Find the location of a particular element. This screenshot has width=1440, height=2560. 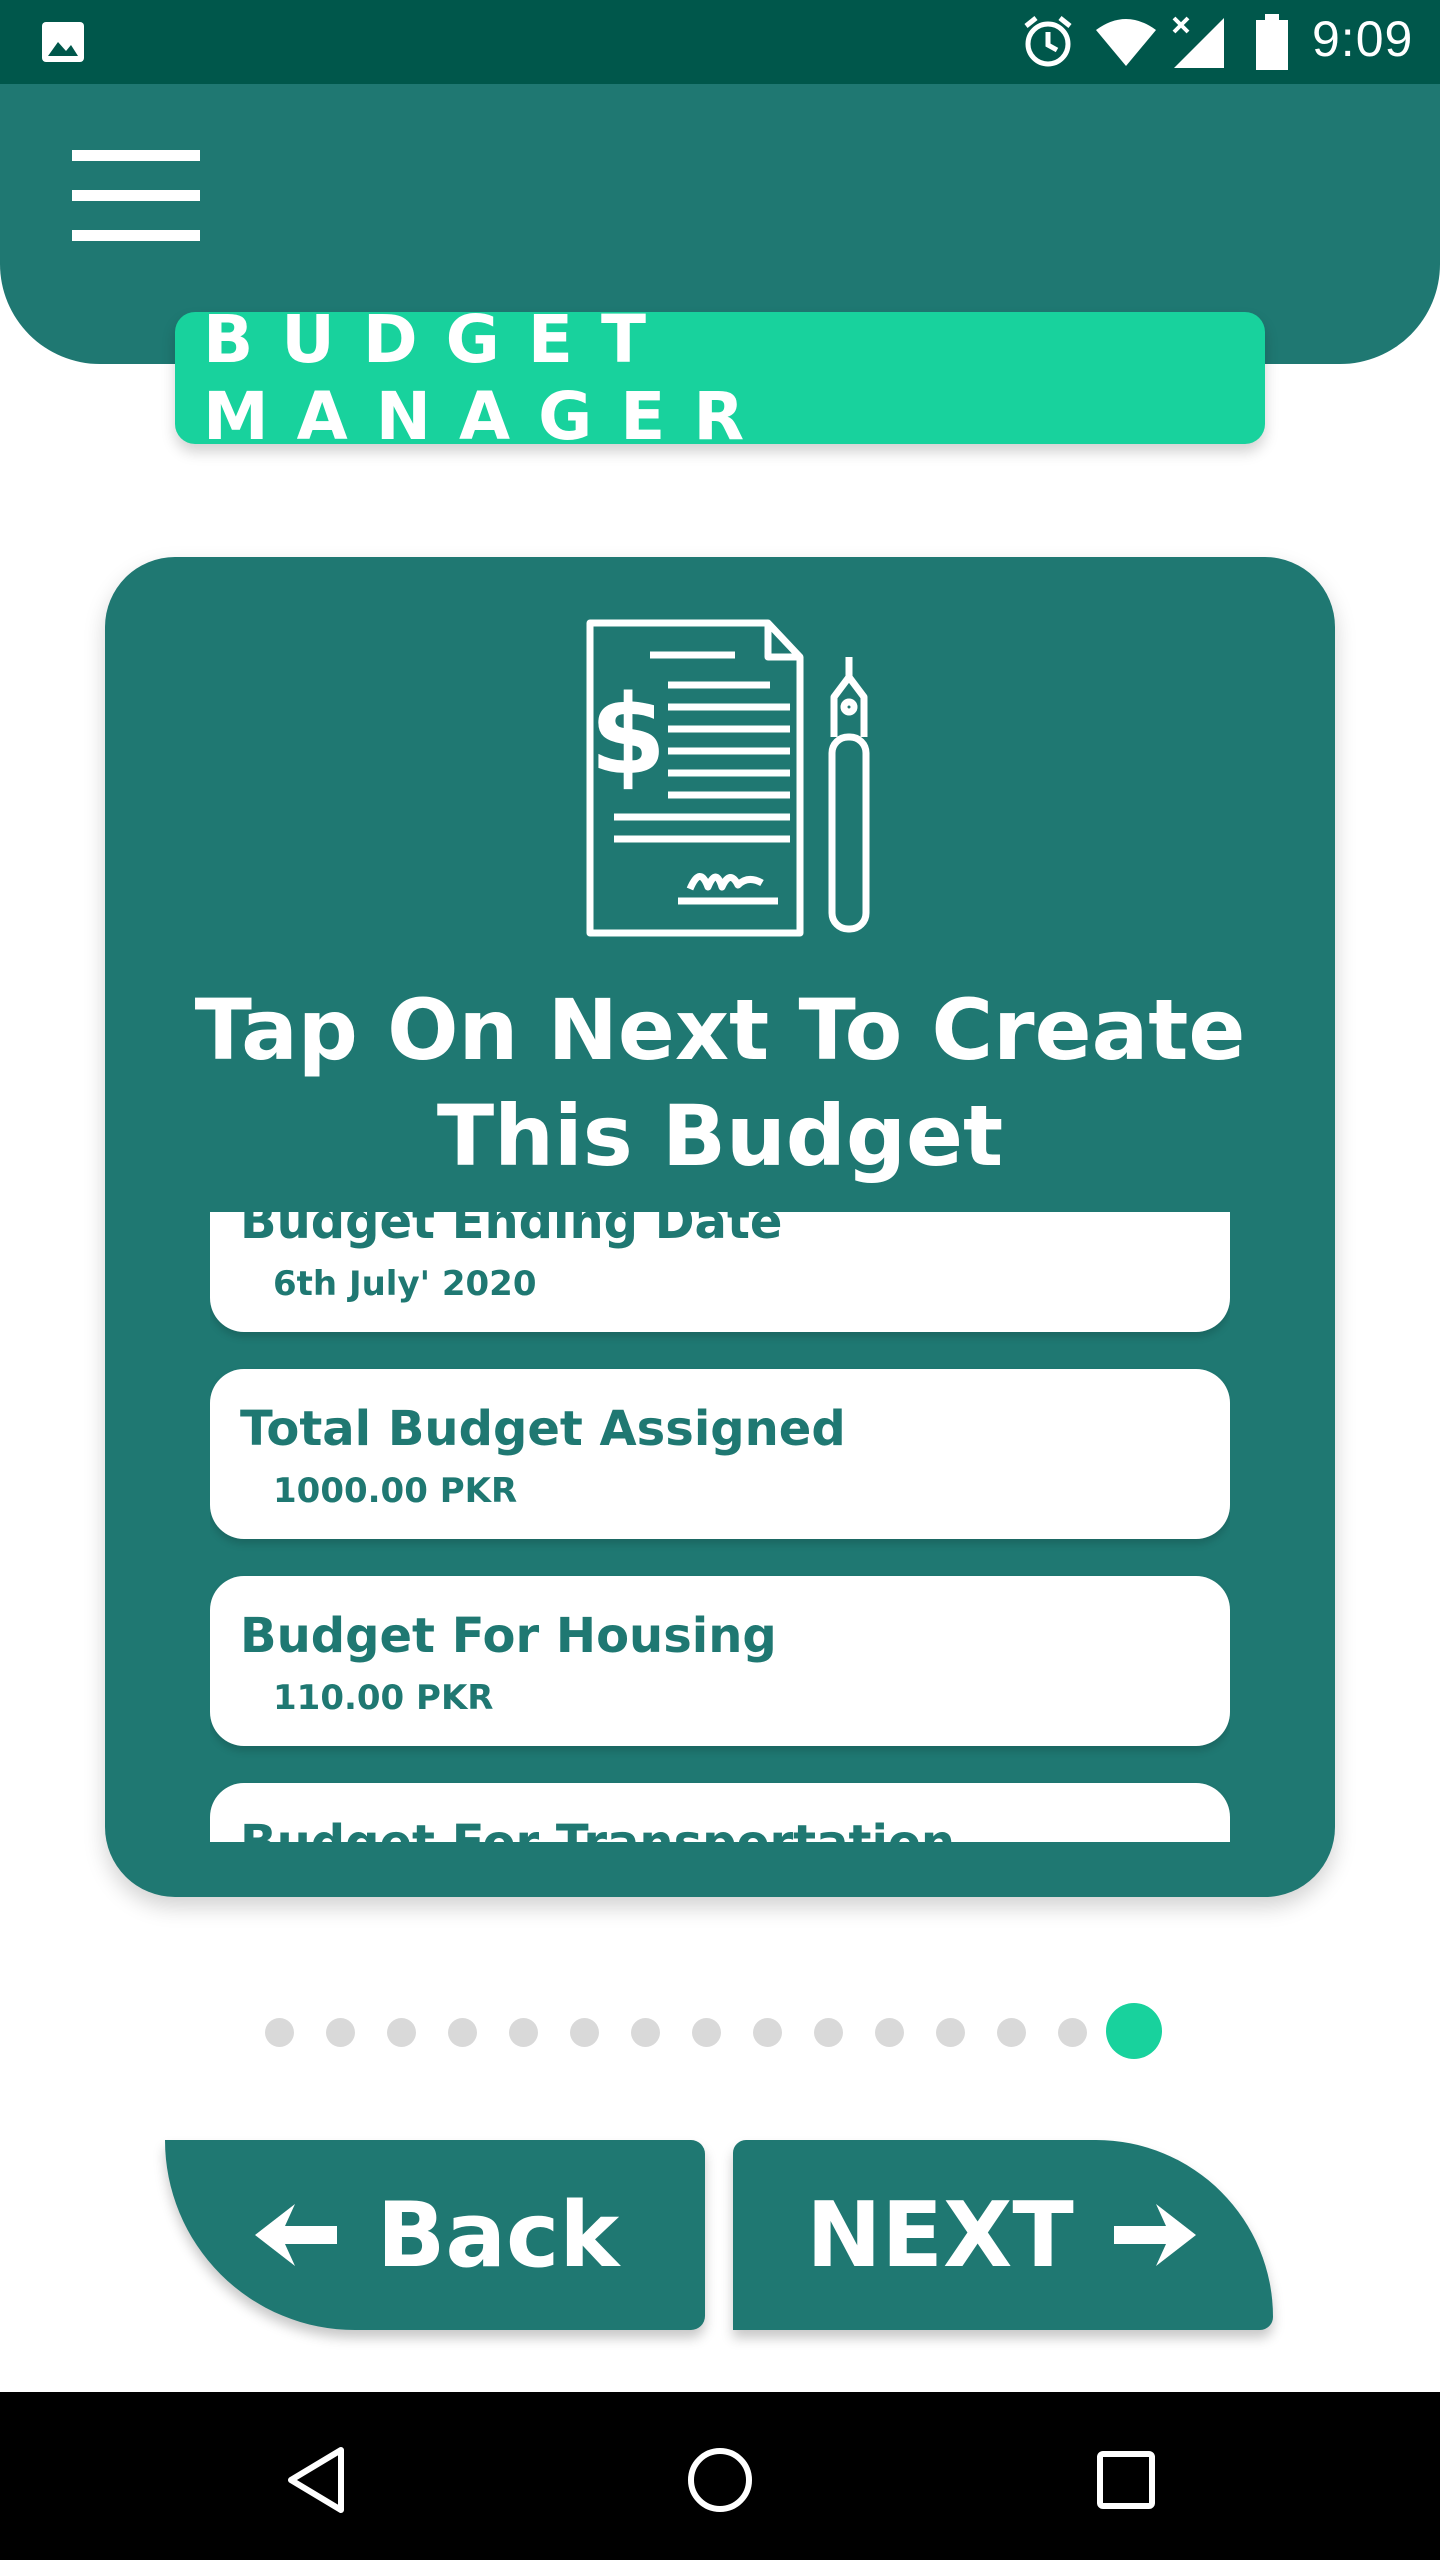

system-nav-bar is located at coordinates (720, 2476).